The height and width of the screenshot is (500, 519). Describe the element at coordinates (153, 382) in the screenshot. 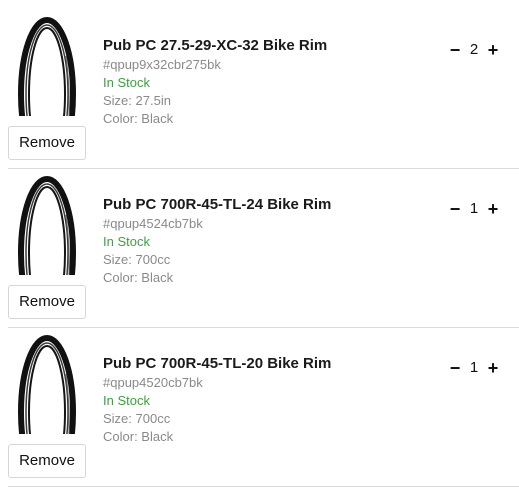

I see `product-sku: #qpup4520cb7bk` at that location.